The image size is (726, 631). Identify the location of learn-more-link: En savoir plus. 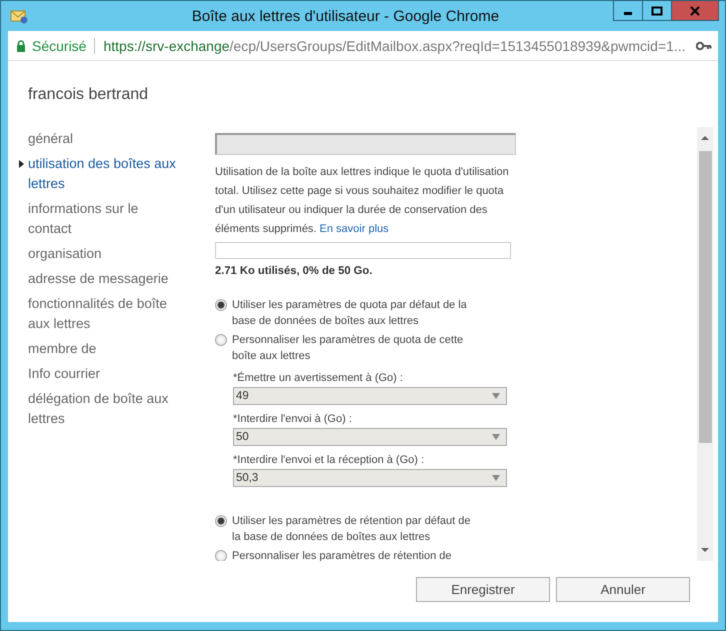
(354, 229).